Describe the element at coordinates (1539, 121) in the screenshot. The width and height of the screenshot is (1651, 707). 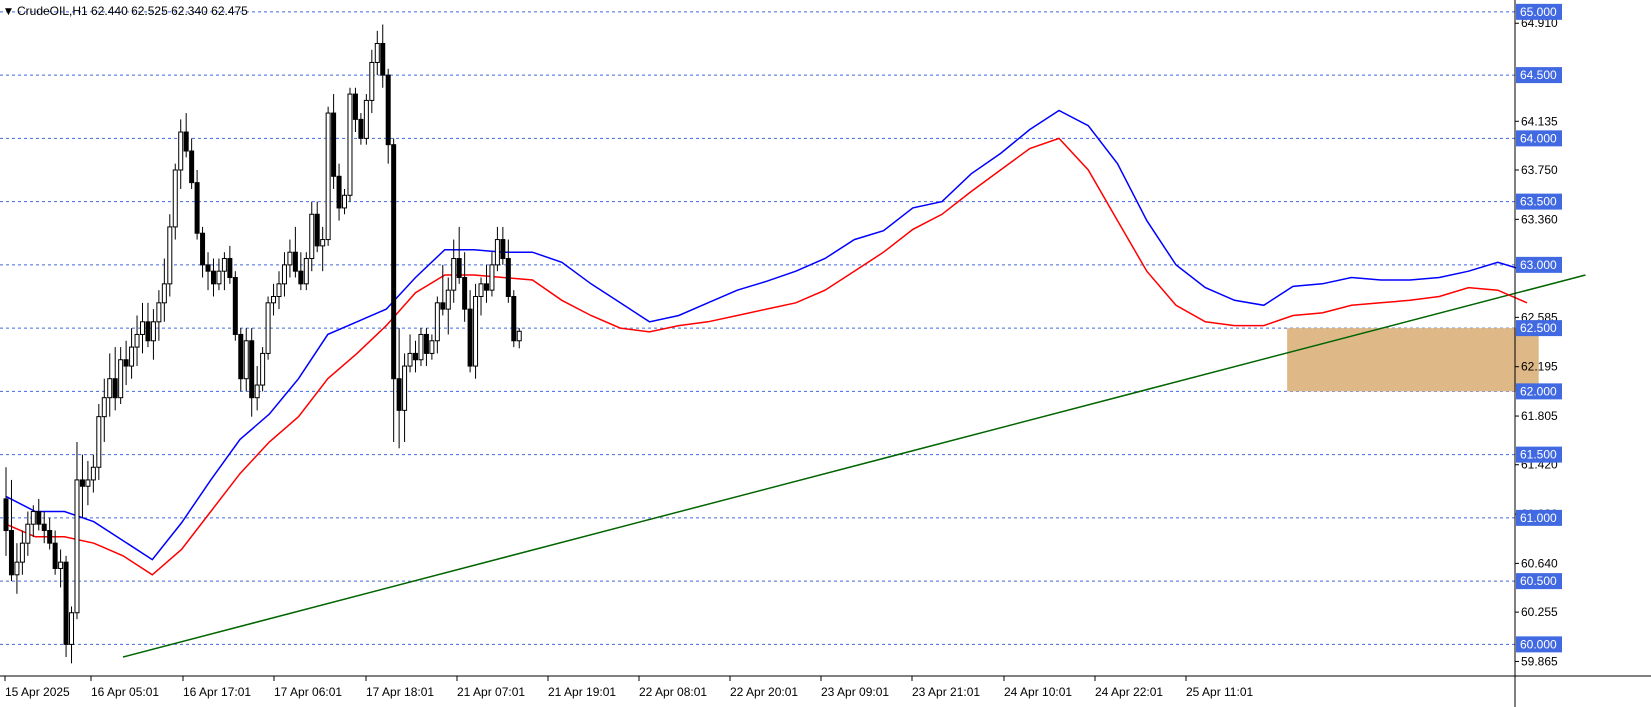
I see `y-tick-label: 64.135` at that location.